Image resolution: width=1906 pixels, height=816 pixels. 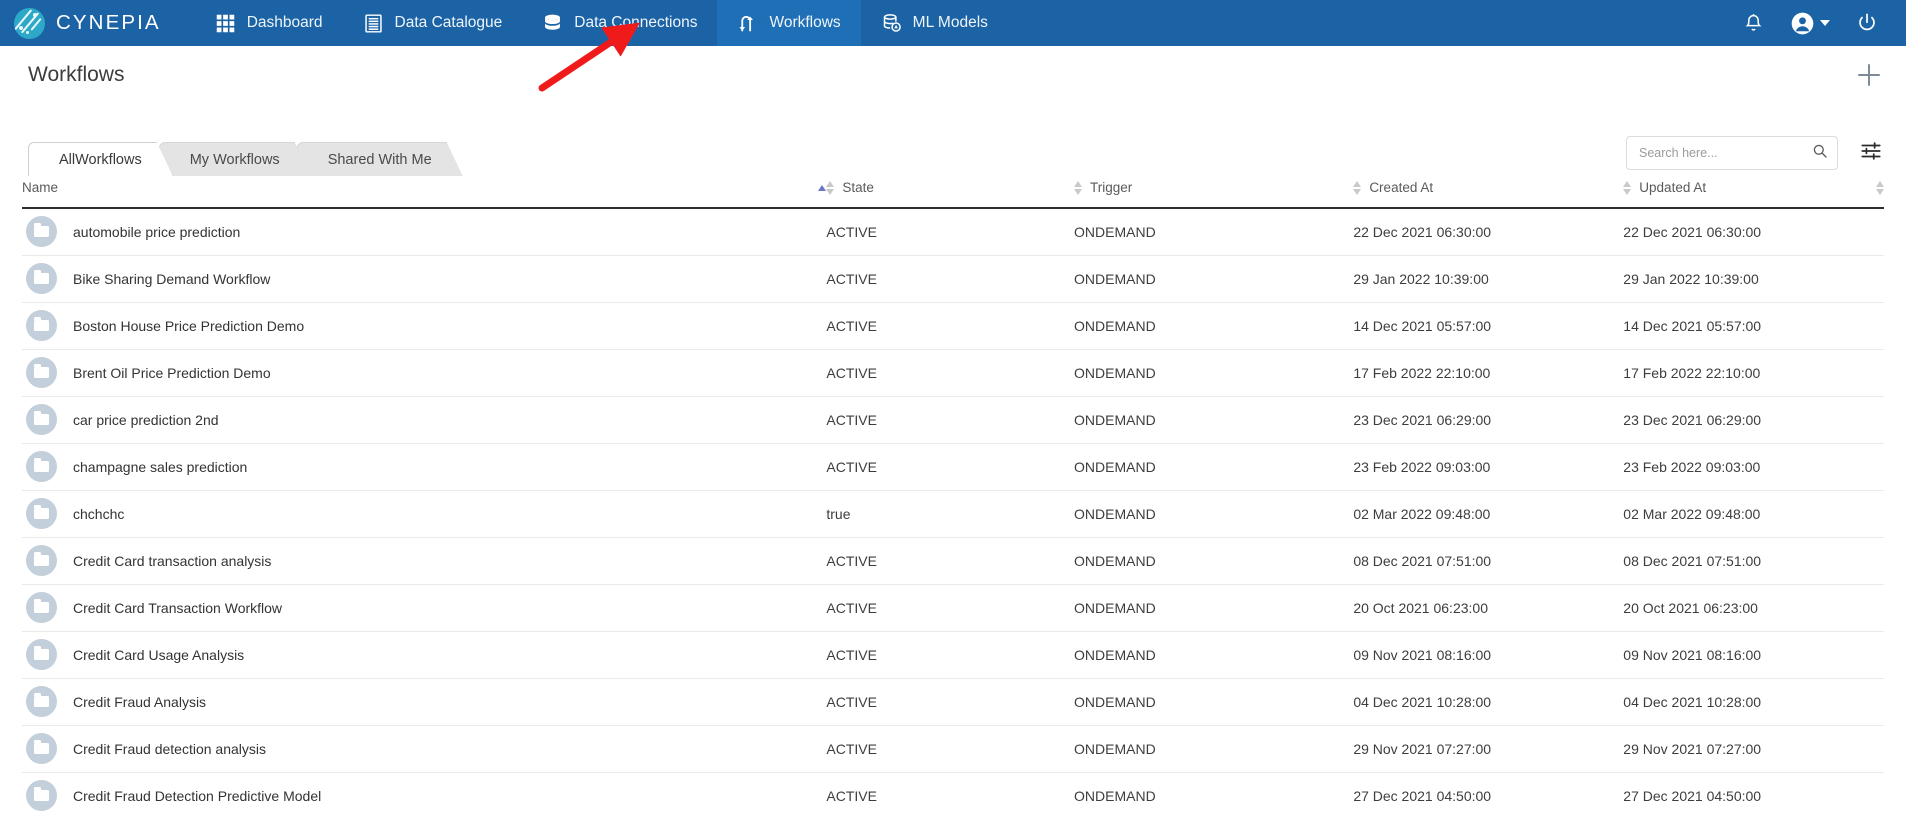 What do you see at coordinates (424, 513) in the screenshot?
I see `cell-name: chchchc` at bounding box center [424, 513].